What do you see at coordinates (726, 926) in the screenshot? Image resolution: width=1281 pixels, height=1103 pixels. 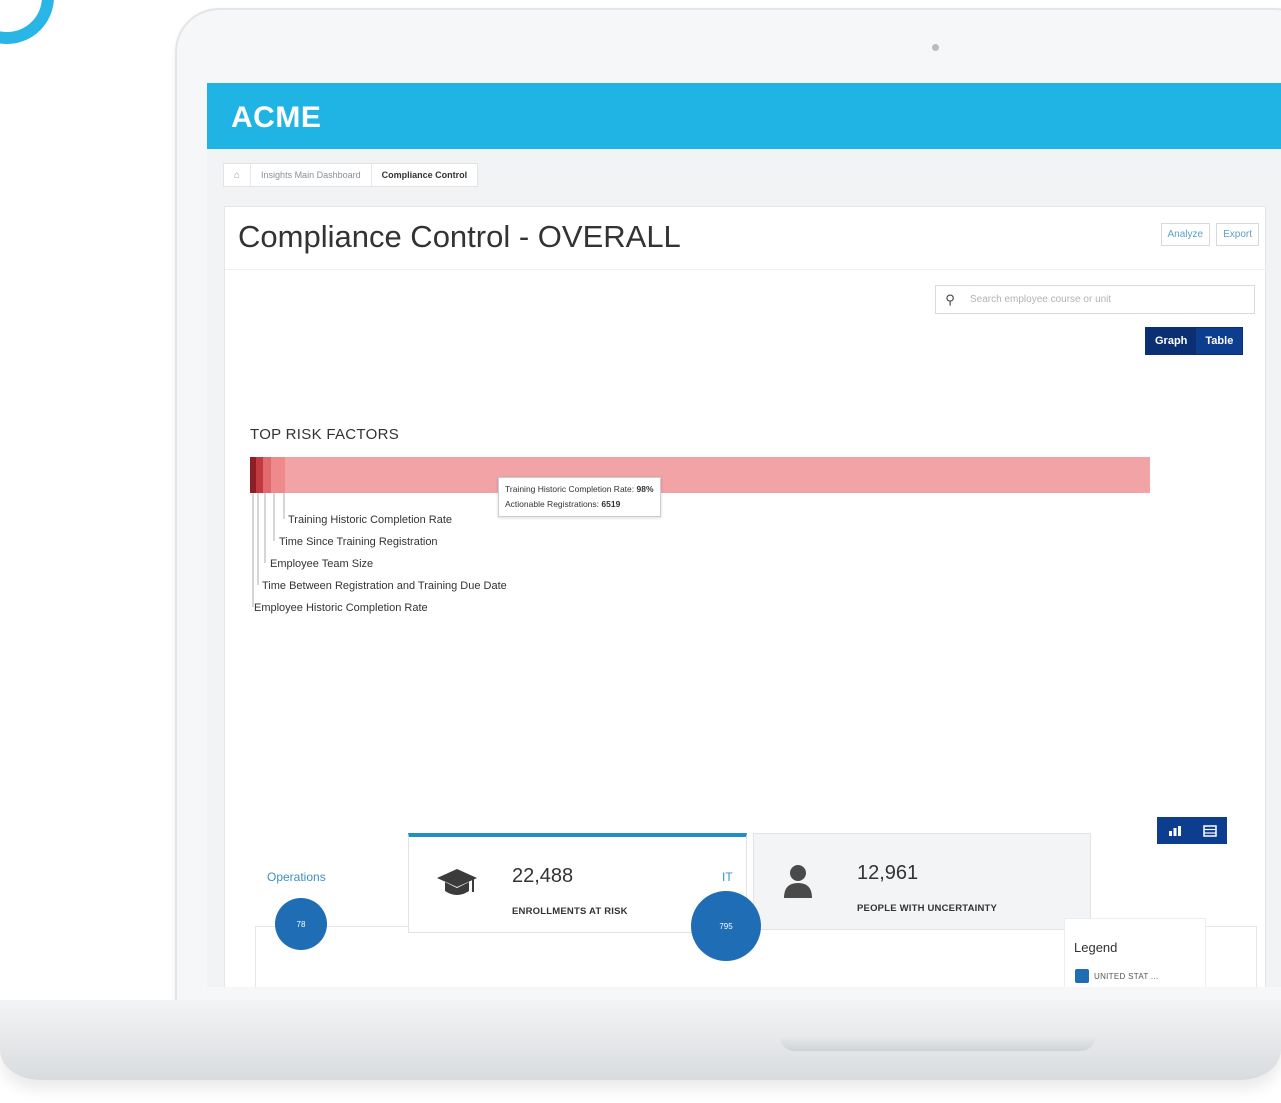 I see `department-bubble-it: 795` at bounding box center [726, 926].